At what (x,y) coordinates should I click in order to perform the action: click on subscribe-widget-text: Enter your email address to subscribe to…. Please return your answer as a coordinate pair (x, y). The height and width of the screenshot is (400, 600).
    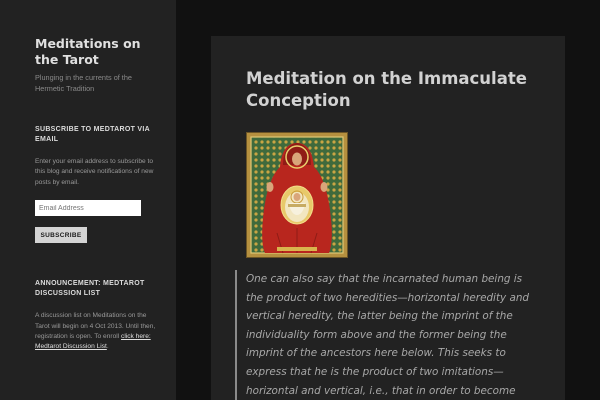
    Looking at the image, I should click on (94, 172).